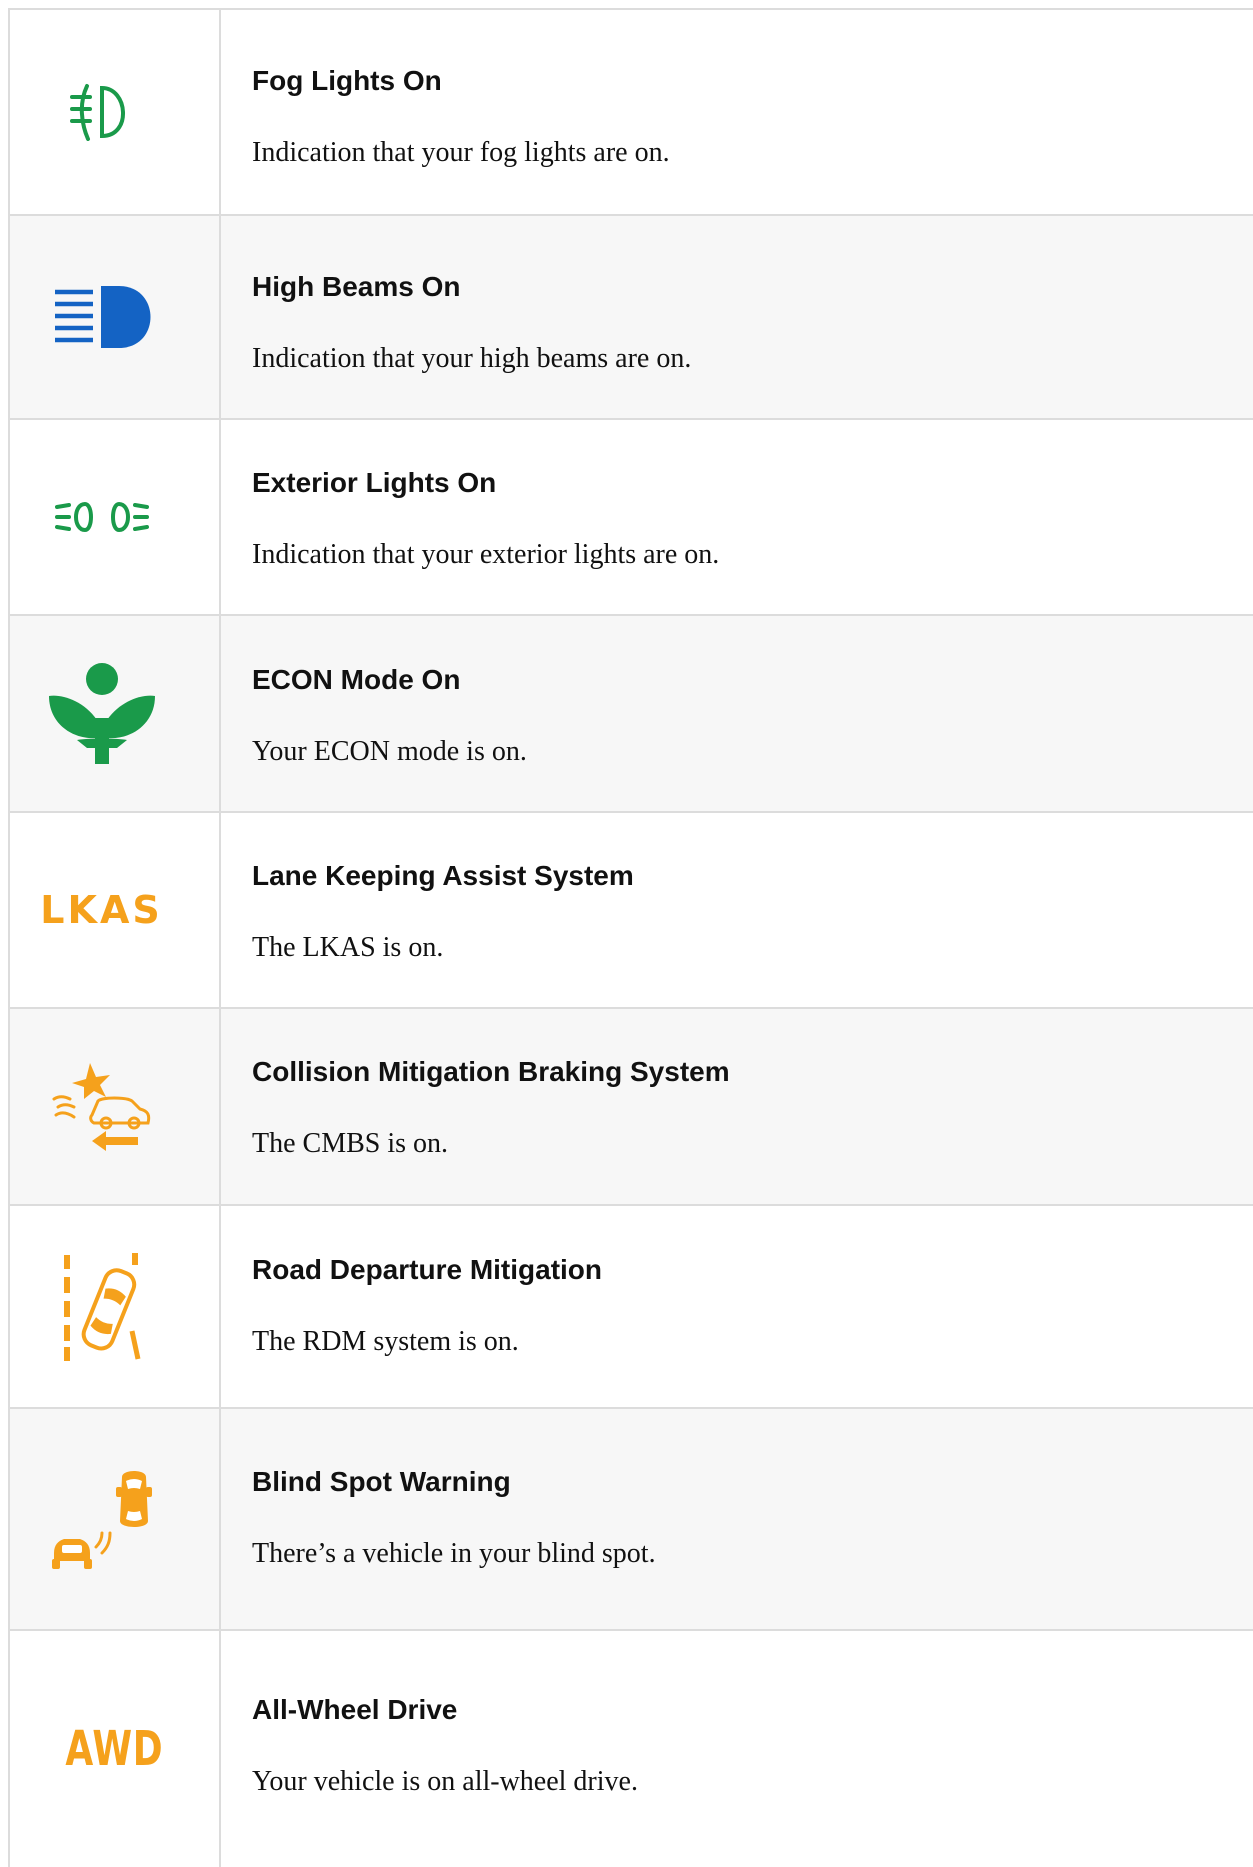 This screenshot has width=1253, height=1867. I want to click on row-title: All-Wheel Drive, so click(355, 1709).